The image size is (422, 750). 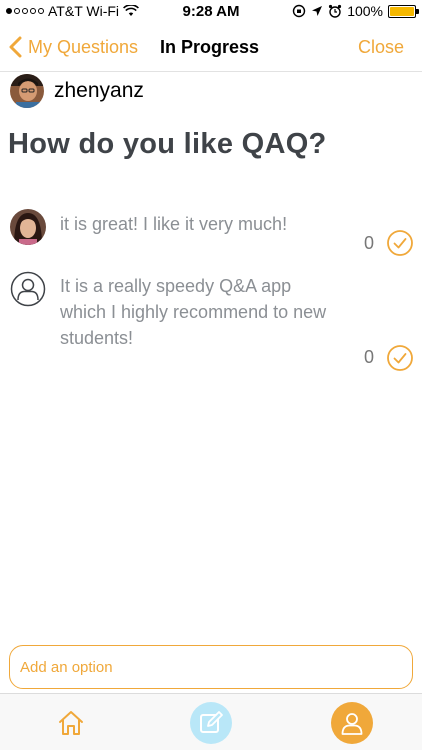 I want to click on home-icon, so click(x=71, y=723).